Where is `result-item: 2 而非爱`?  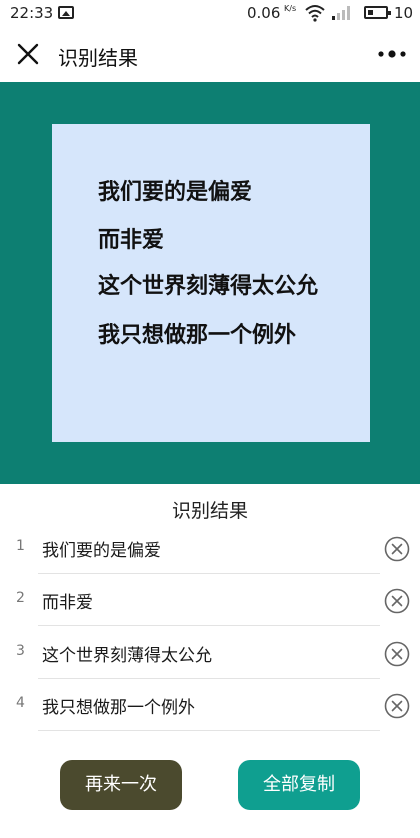 result-item: 2 而非爱 is located at coordinates (210, 600).